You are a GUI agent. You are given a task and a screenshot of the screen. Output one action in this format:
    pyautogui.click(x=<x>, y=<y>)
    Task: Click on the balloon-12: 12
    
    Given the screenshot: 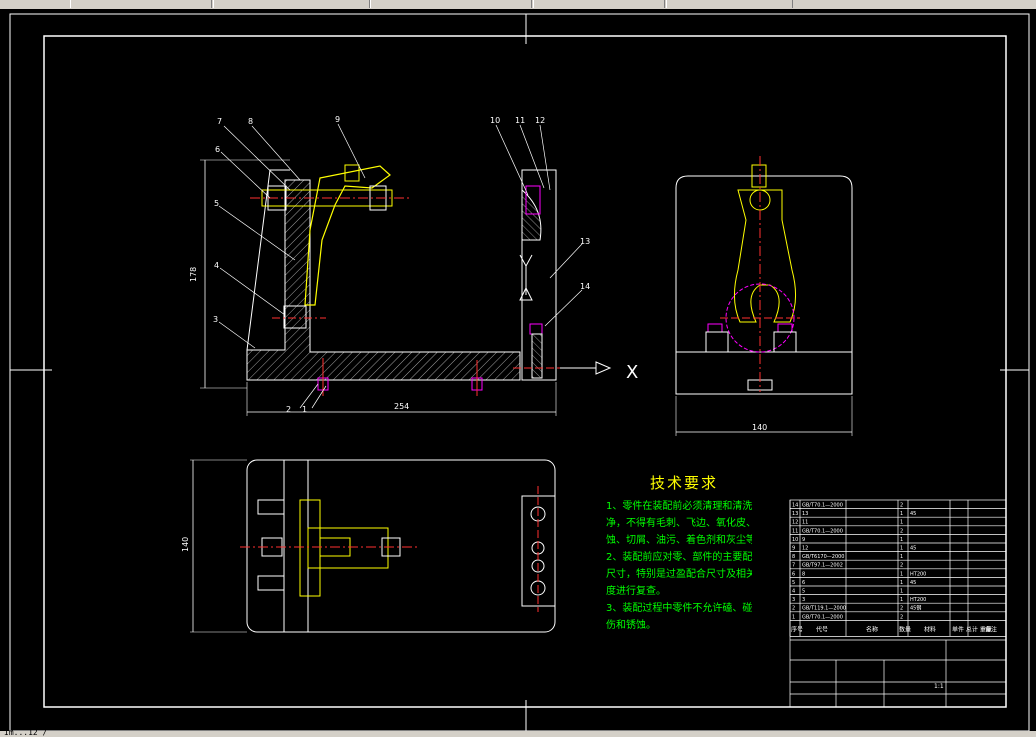 What is the action you would take?
    pyautogui.click(x=540, y=120)
    